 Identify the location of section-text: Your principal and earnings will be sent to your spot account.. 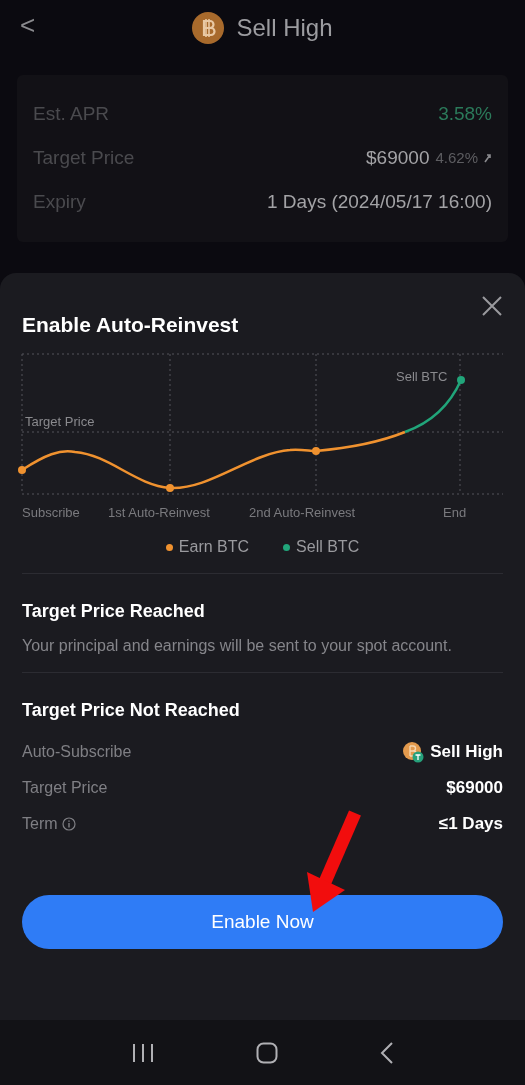
(237, 646).